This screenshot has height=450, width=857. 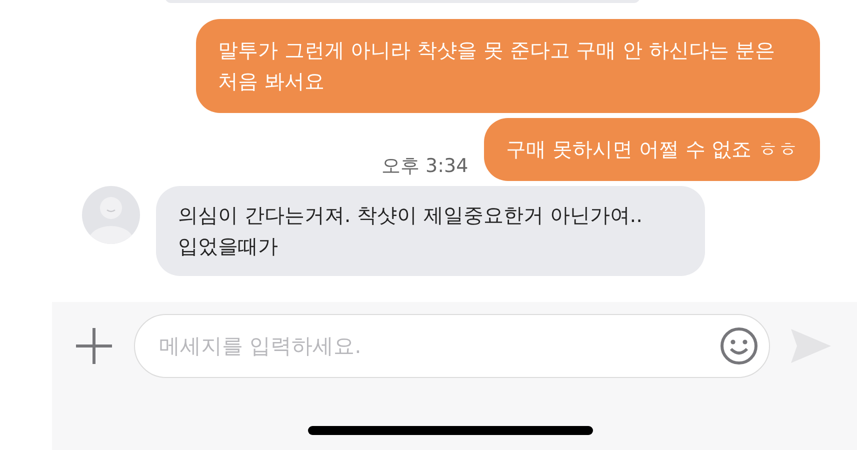 I want to click on message-bubble: 의심이 간다는거져. 착샷이 제일중요한거 아닌가여.. 입었을때가, so click(x=430, y=231).